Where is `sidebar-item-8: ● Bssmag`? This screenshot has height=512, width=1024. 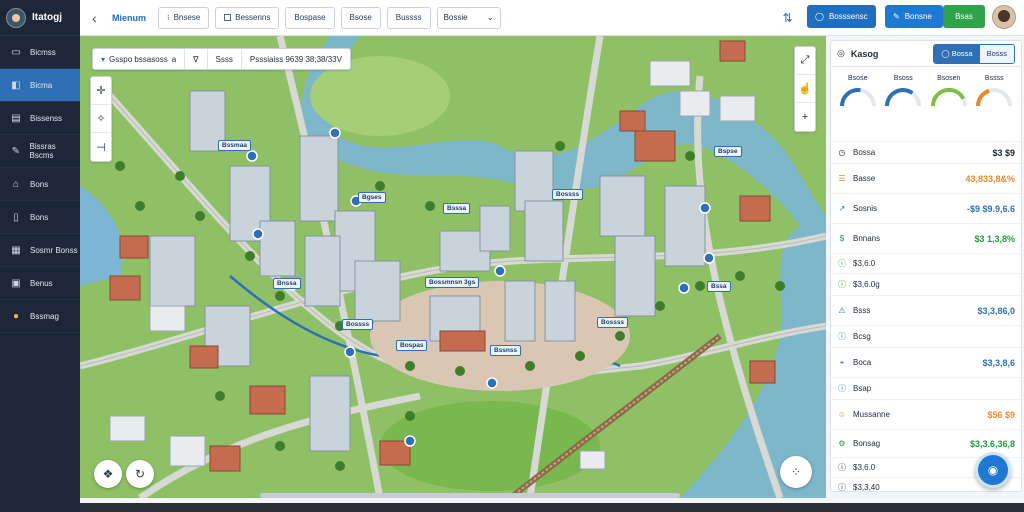 sidebar-item-8: ● Bssmag is located at coordinates (40, 316).